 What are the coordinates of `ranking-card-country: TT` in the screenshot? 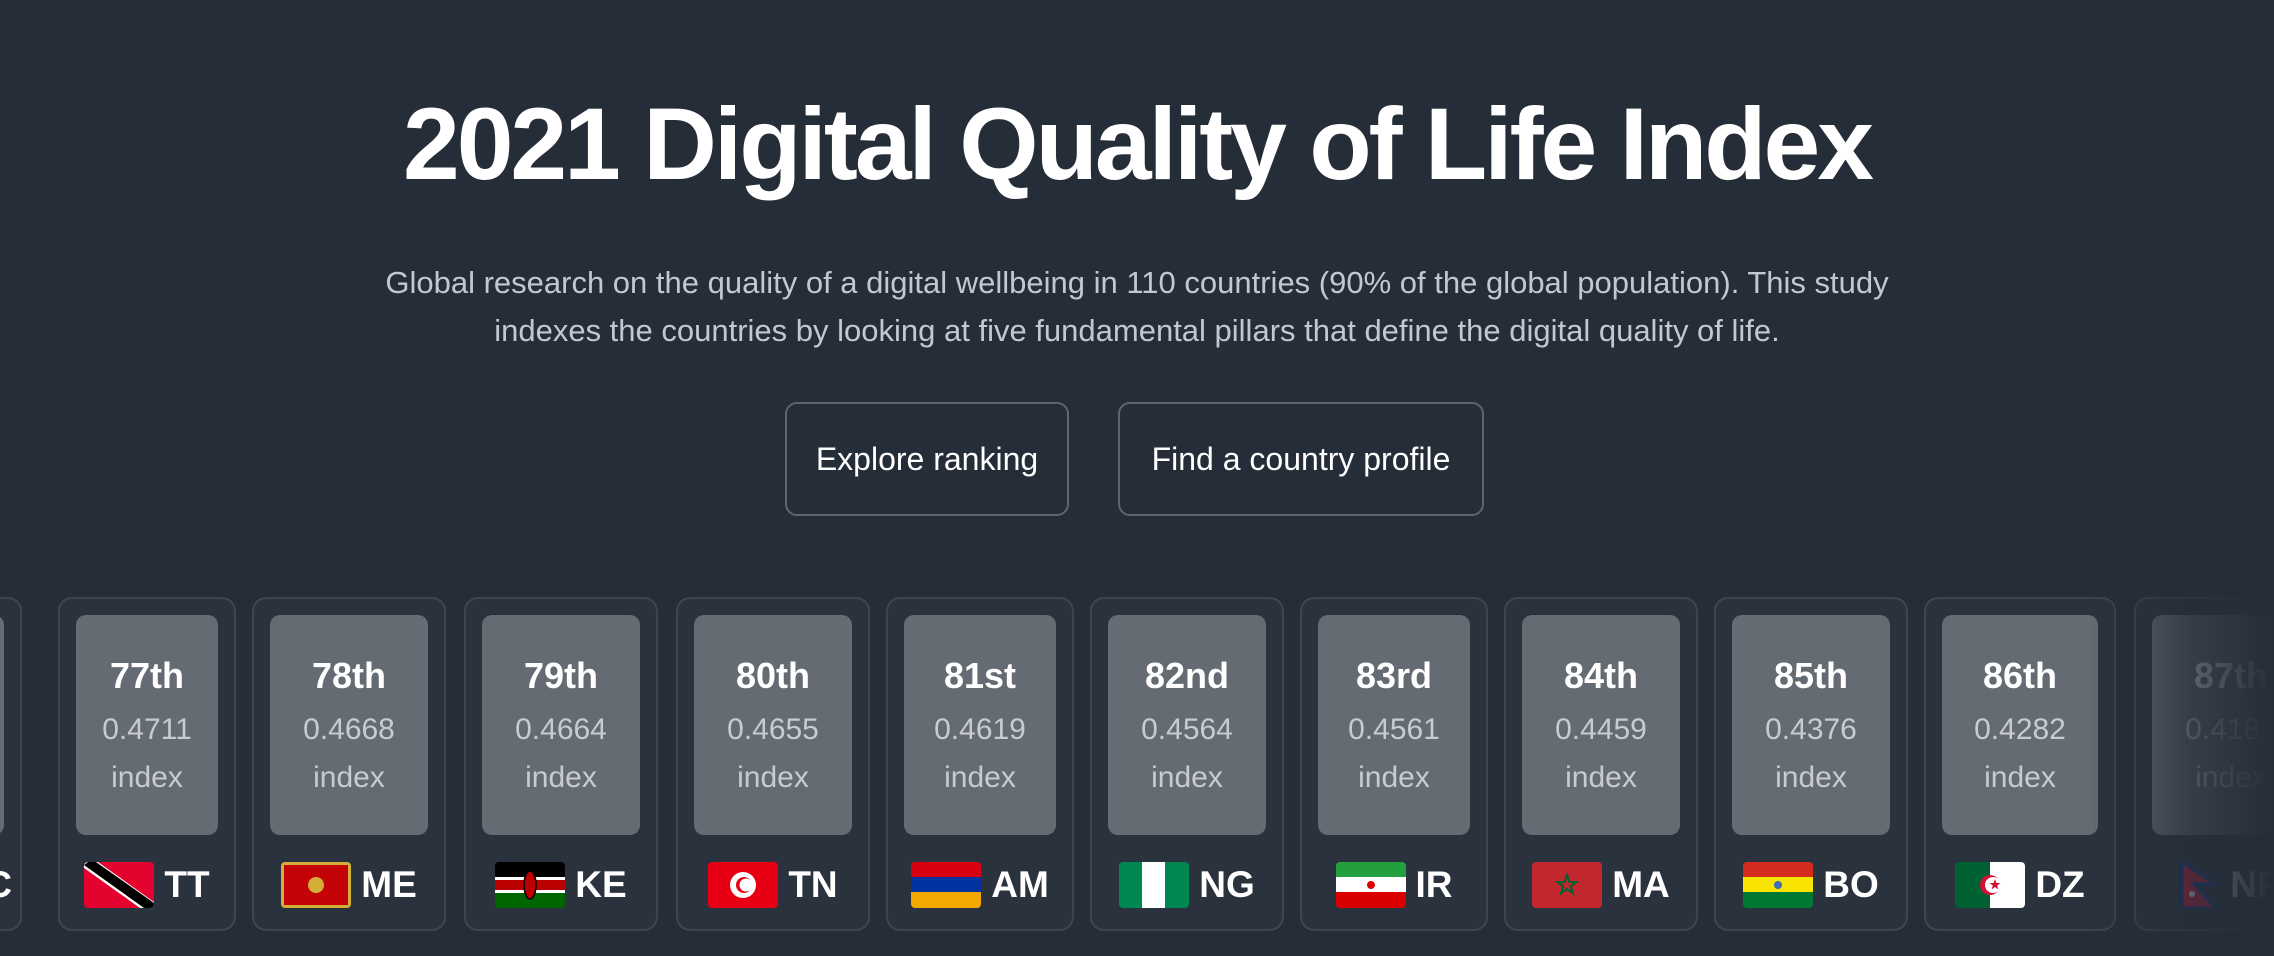 It's located at (147, 885).